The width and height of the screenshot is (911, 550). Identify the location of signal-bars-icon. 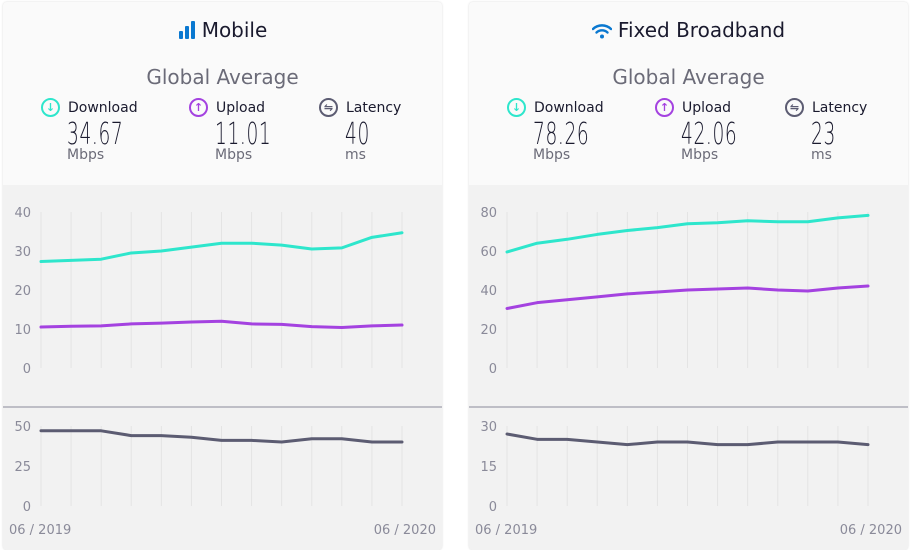
(187, 32).